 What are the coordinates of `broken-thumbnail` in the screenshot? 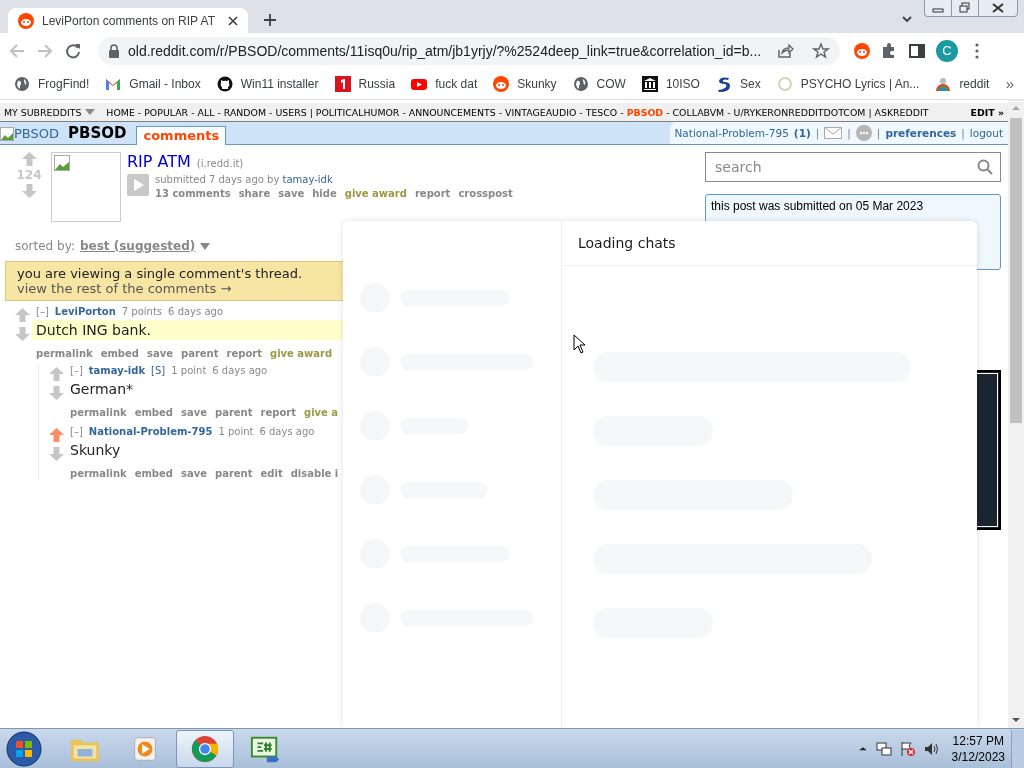 It's located at (86, 187).